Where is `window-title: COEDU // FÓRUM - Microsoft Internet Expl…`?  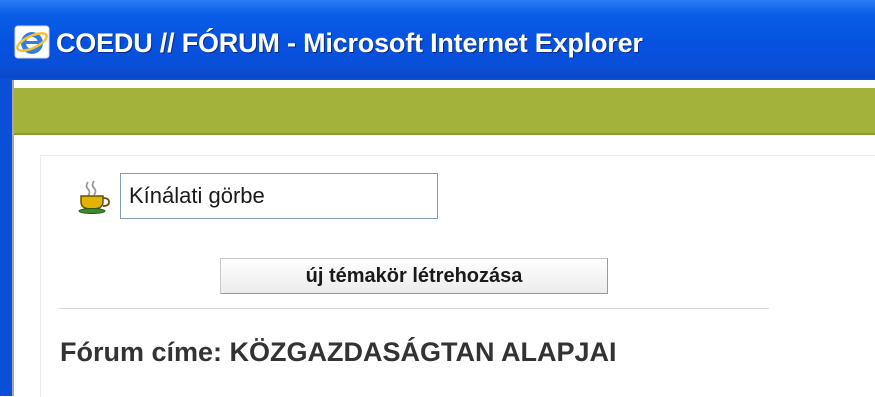 window-title: COEDU // FÓRUM - Microsoft Internet Expl… is located at coordinates (349, 43).